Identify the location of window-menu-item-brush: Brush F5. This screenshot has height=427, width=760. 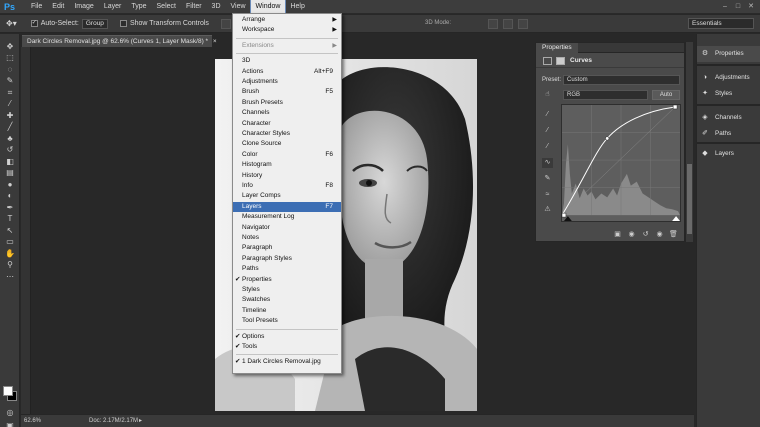
(287, 92).